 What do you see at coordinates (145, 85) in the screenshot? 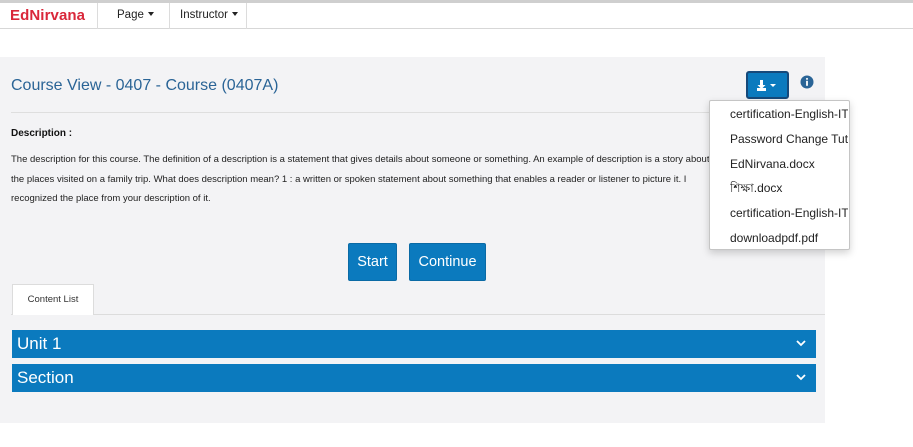
I see `page-title: Course View - 0407 - Course (0407A)` at bounding box center [145, 85].